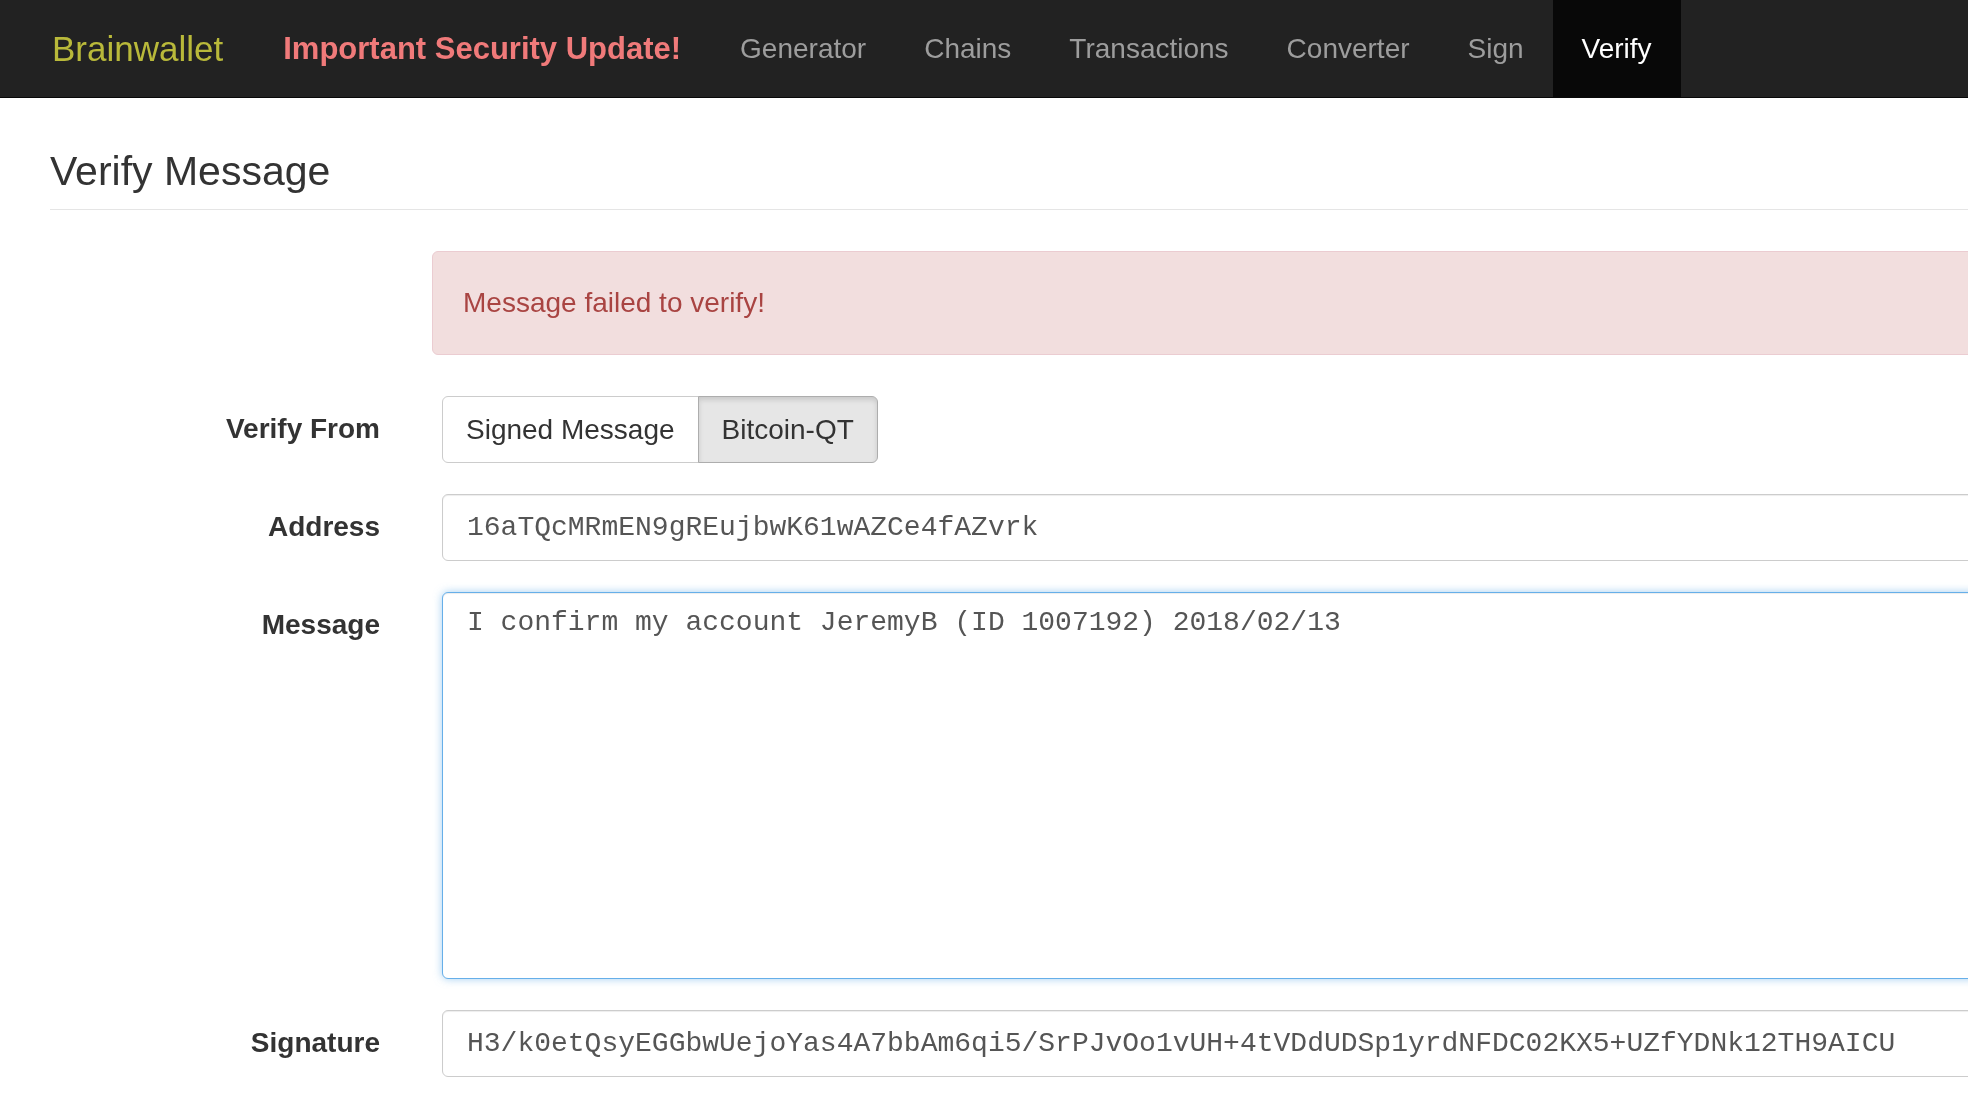 This screenshot has width=1968, height=1118. Describe the element at coordinates (1348, 48) in the screenshot. I see `nav-tab: Converter` at that location.